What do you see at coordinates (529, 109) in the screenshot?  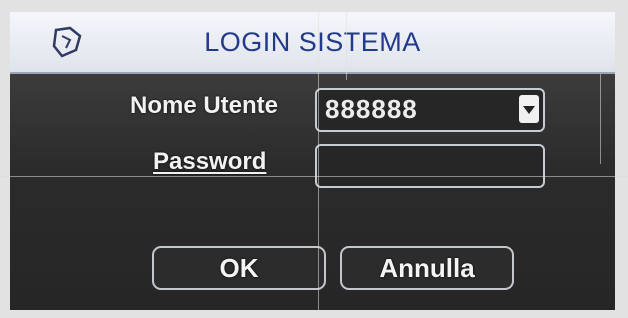 I see `chevron-down-icon` at bounding box center [529, 109].